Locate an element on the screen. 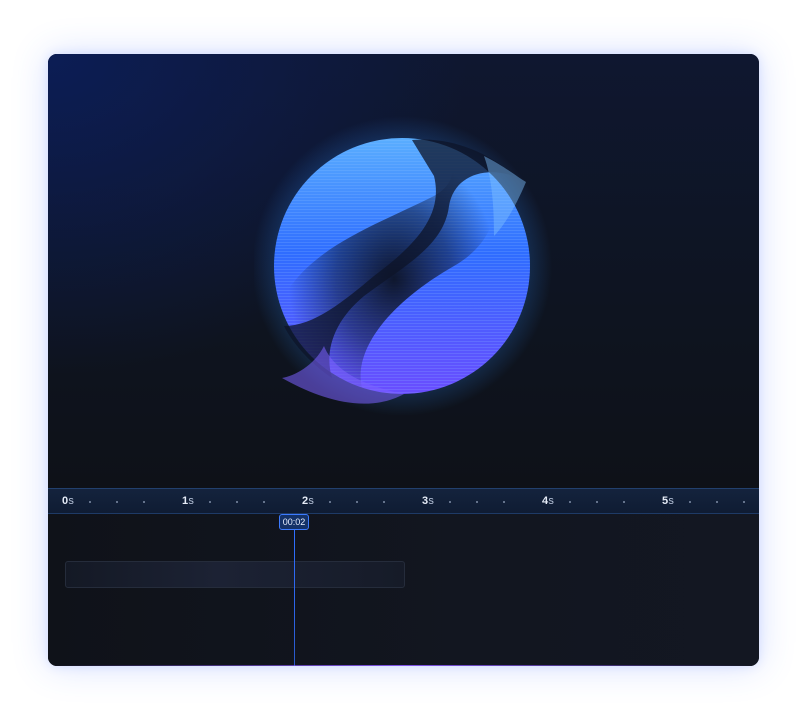 This screenshot has width=807, height=708. playhead-line is located at coordinates (294, 598).